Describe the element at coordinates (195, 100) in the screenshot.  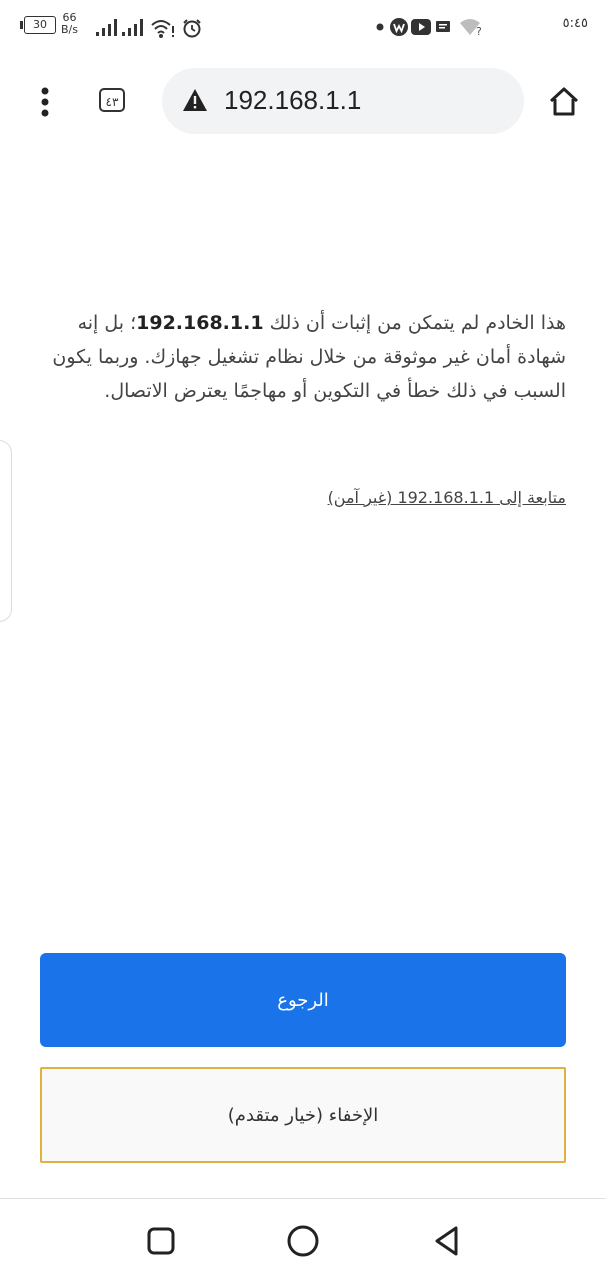
I see `warning-icon` at that location.